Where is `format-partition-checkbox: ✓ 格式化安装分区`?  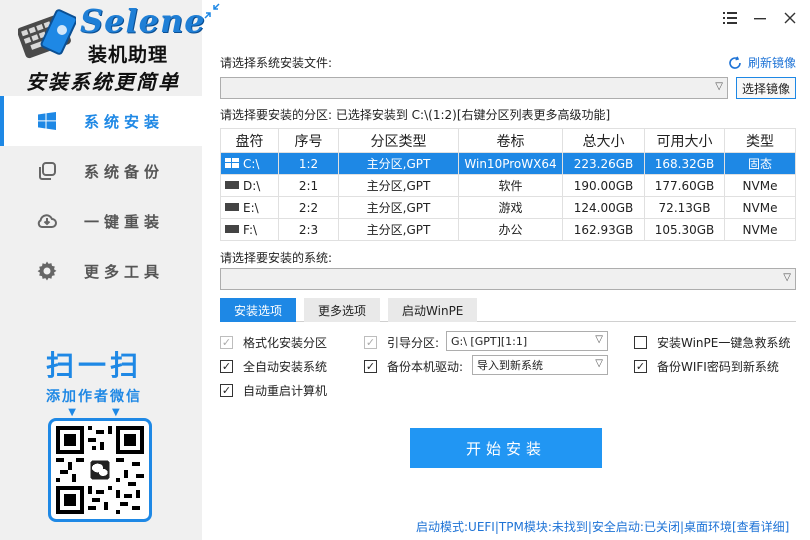 format-partition-checkbox: ✓ 格式化安装分区 is located at coordinates (273, 342).